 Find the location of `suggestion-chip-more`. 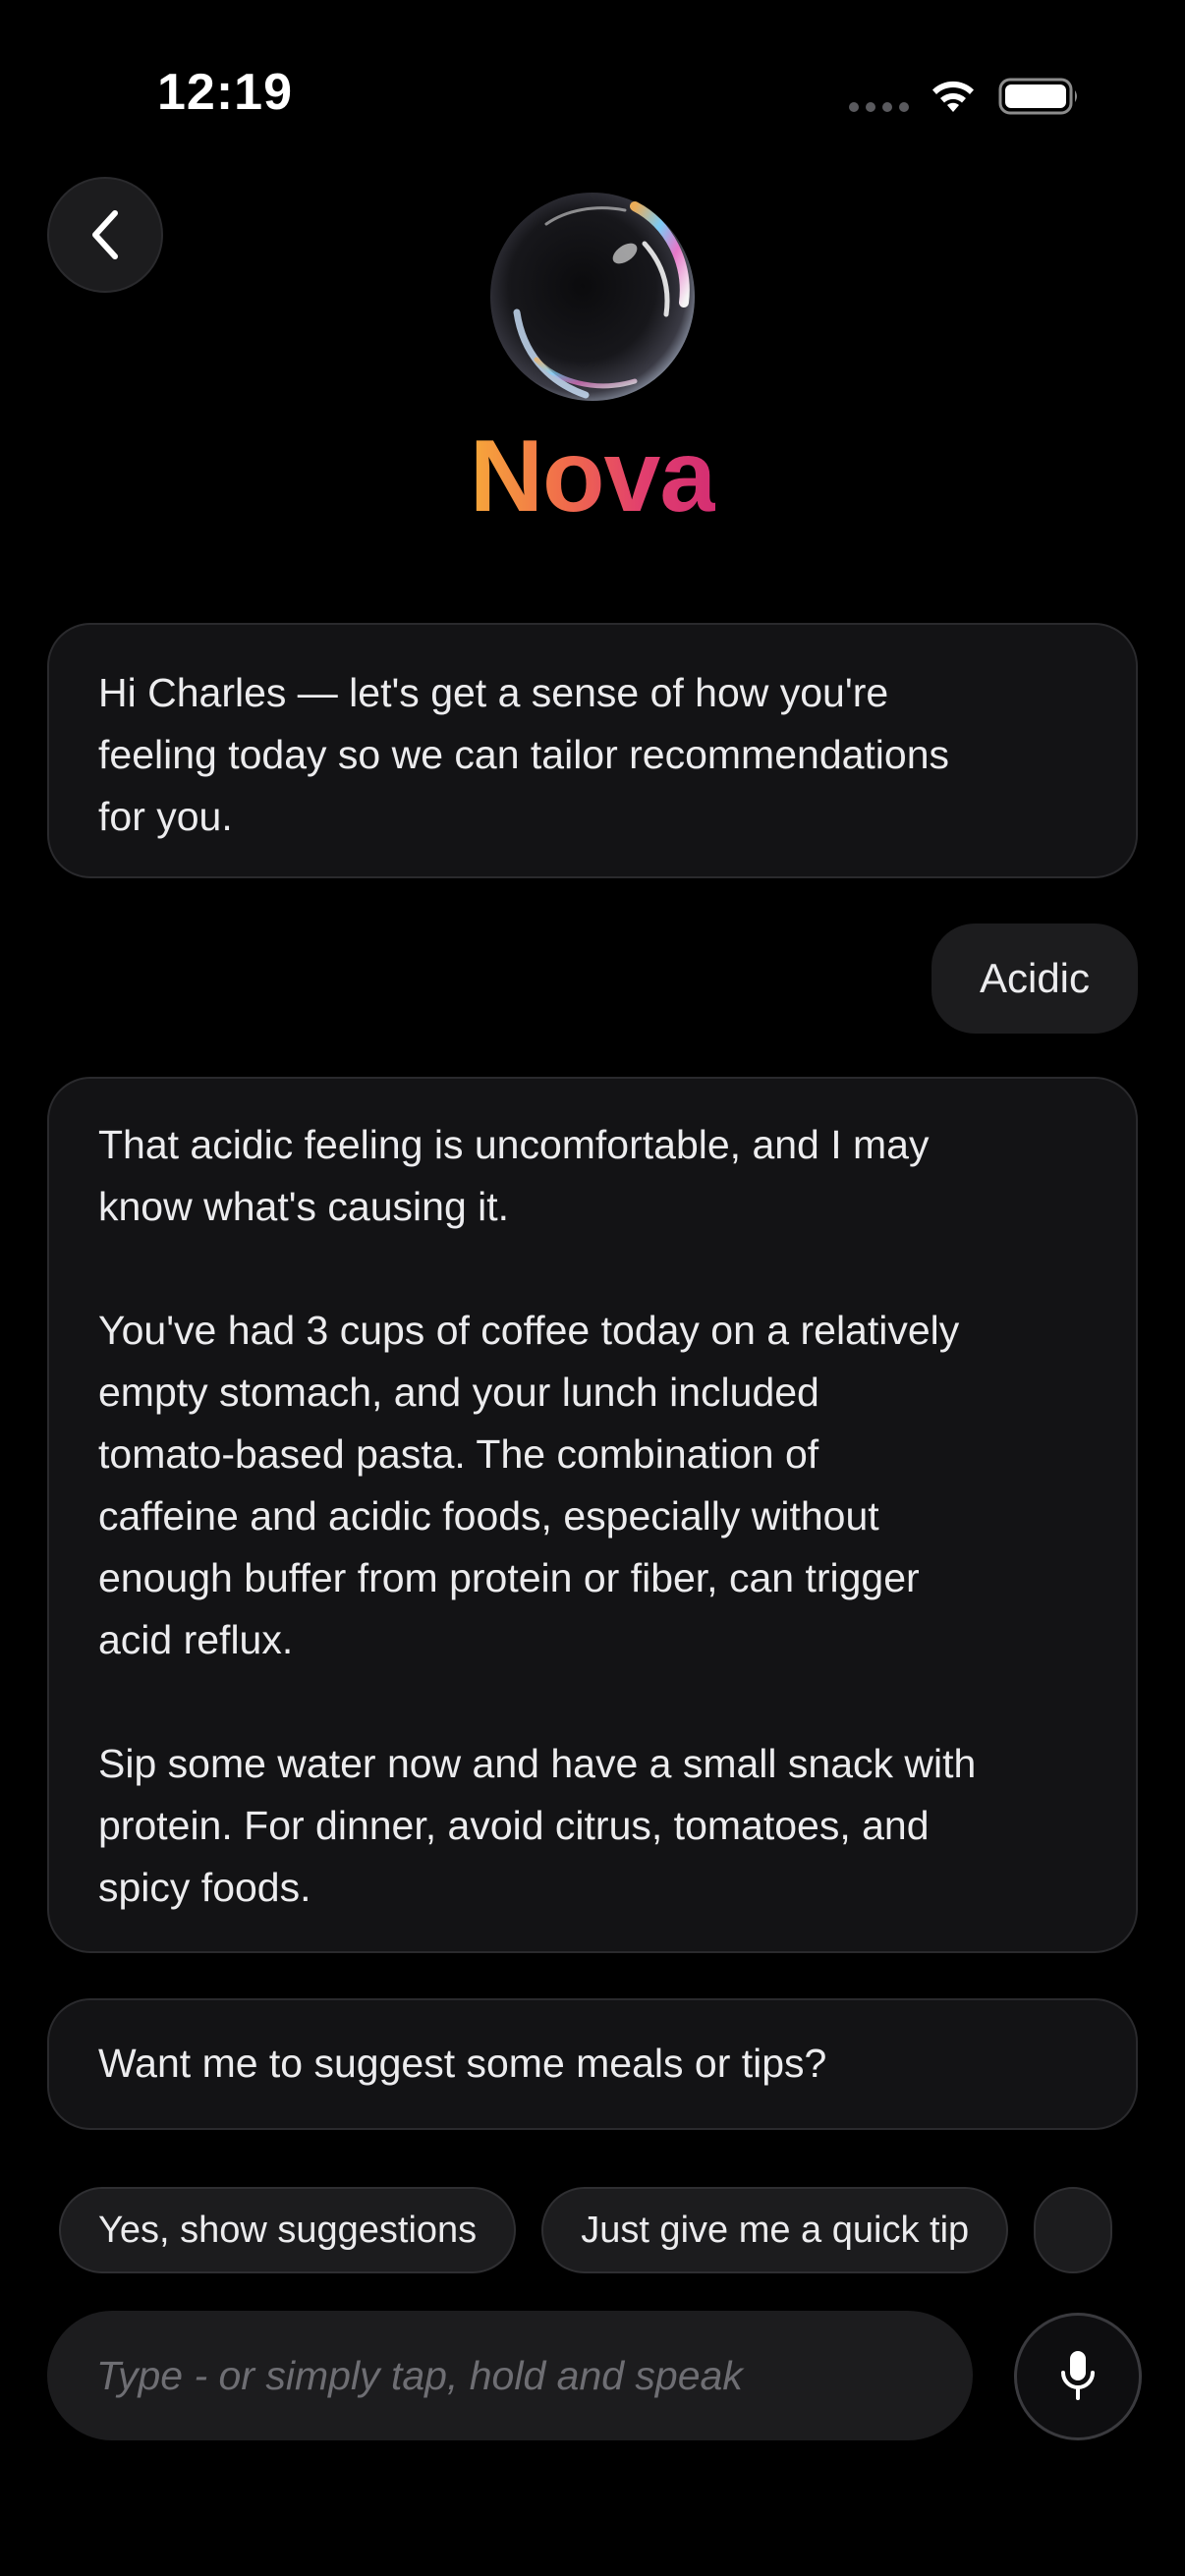

suggestion-chip-more is located at coordinates (1073, 2230).